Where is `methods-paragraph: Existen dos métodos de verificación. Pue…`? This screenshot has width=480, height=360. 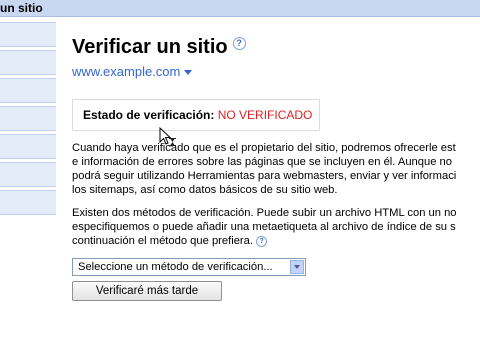
methods-paragraph: Existen dos métodos de verificación. Pue… is located at coordinates (276, 227).